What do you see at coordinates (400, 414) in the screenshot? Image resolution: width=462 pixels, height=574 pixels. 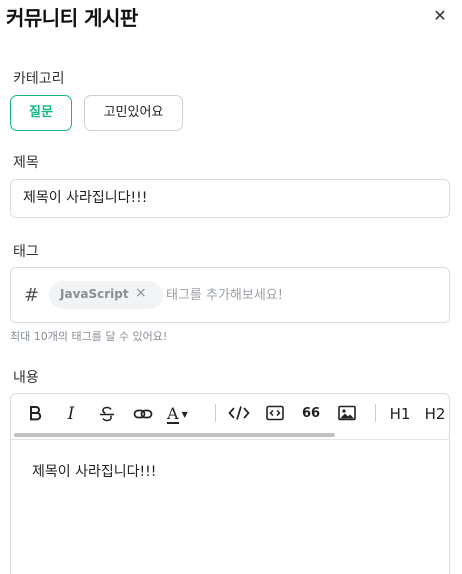 I see `heading1-button: H1` at bounding box center [400, 414].